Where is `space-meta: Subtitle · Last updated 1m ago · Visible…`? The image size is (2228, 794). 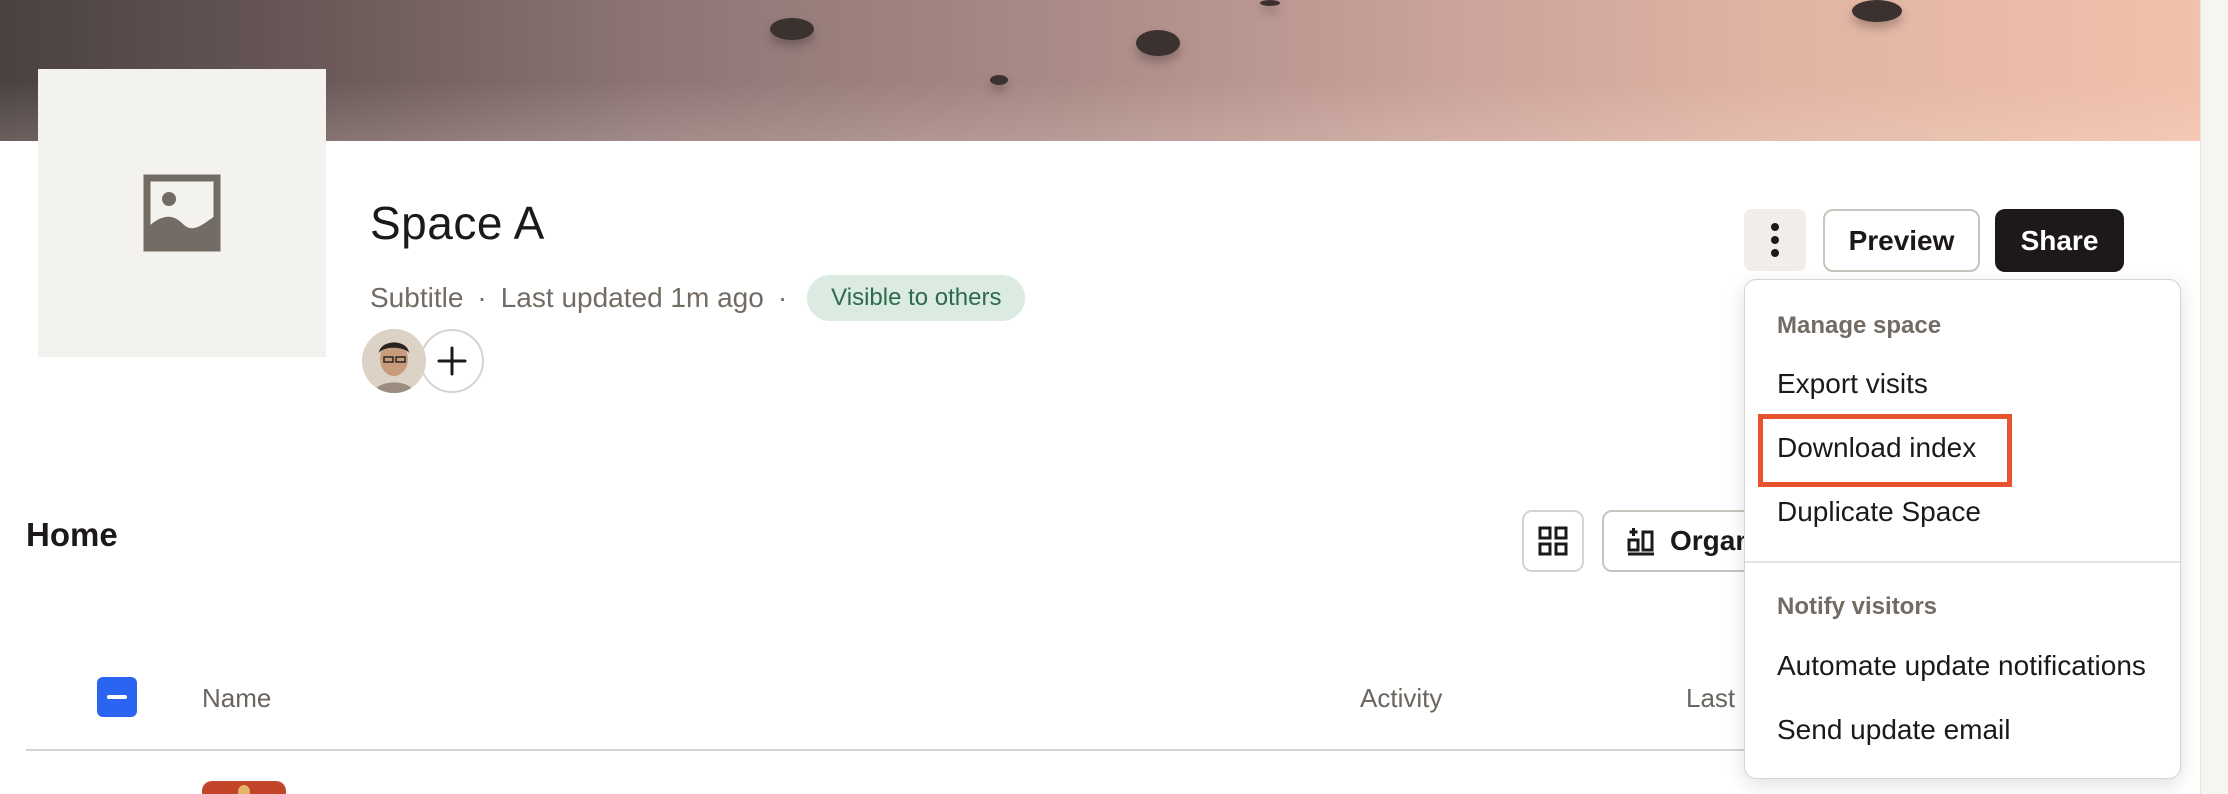 space-meta: Subtitle · Last updated 1m ago · Visible… is located at coordinates (698, 298).